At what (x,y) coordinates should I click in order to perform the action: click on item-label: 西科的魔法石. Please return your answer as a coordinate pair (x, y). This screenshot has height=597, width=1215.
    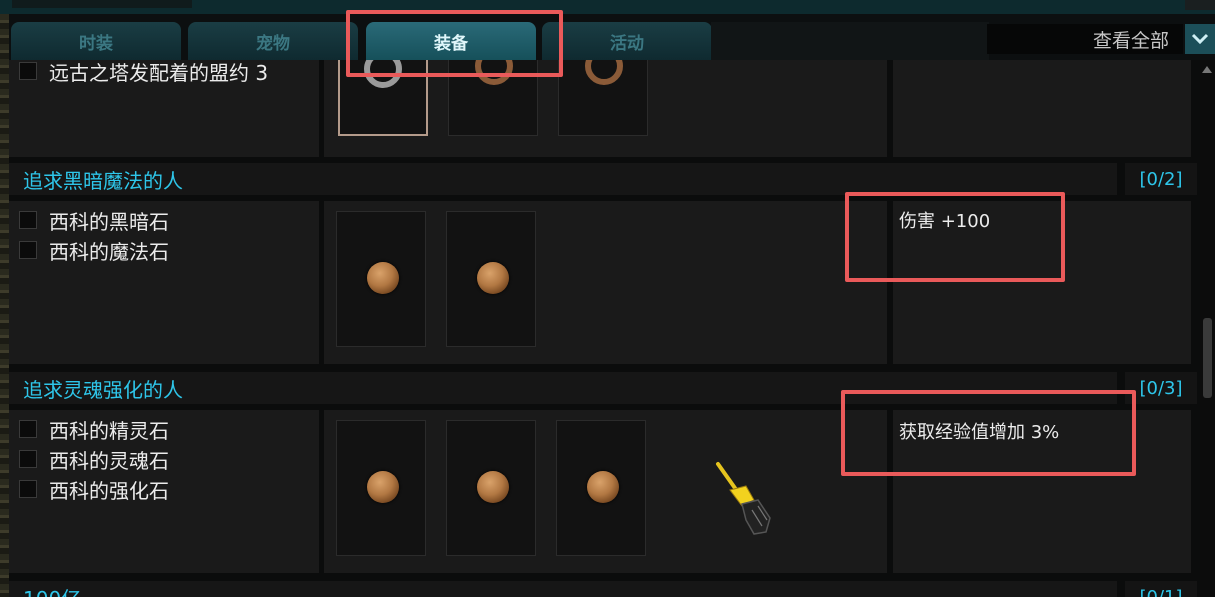
    Looking at the image, I should click on (109, 251).